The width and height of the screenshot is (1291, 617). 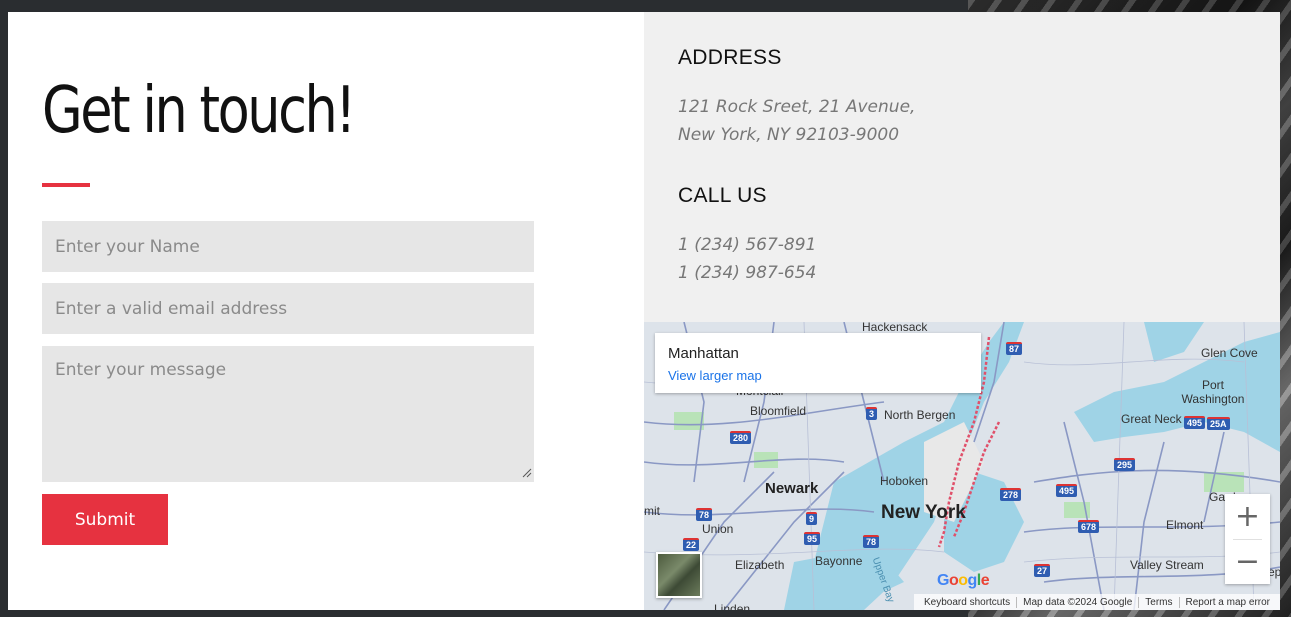 I want to click on address-heading: ADDRESS, so click(x=730, y=57).